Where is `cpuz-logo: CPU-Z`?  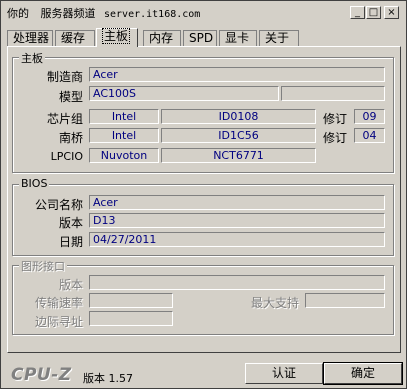
cpuz-logo: CPU-Z is located at coordinates (41, 375).